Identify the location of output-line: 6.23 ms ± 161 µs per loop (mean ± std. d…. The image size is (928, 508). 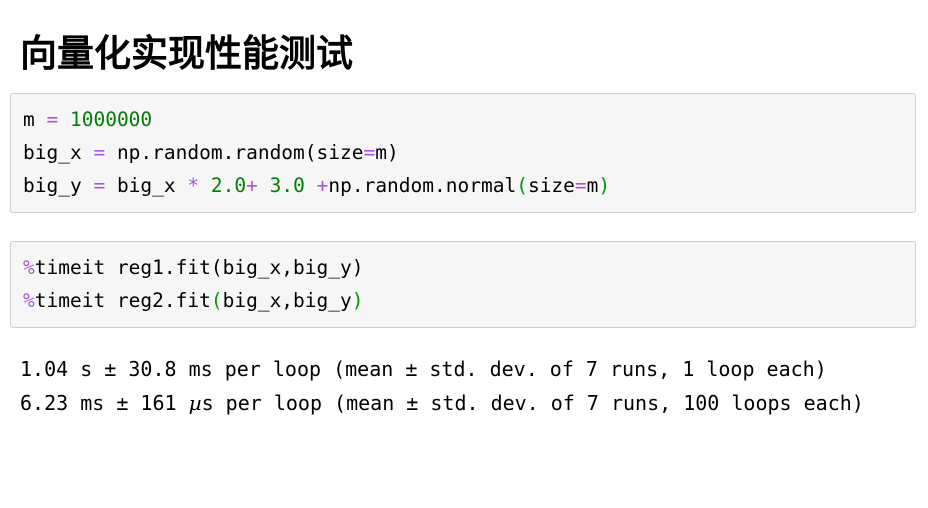
(442, 403).